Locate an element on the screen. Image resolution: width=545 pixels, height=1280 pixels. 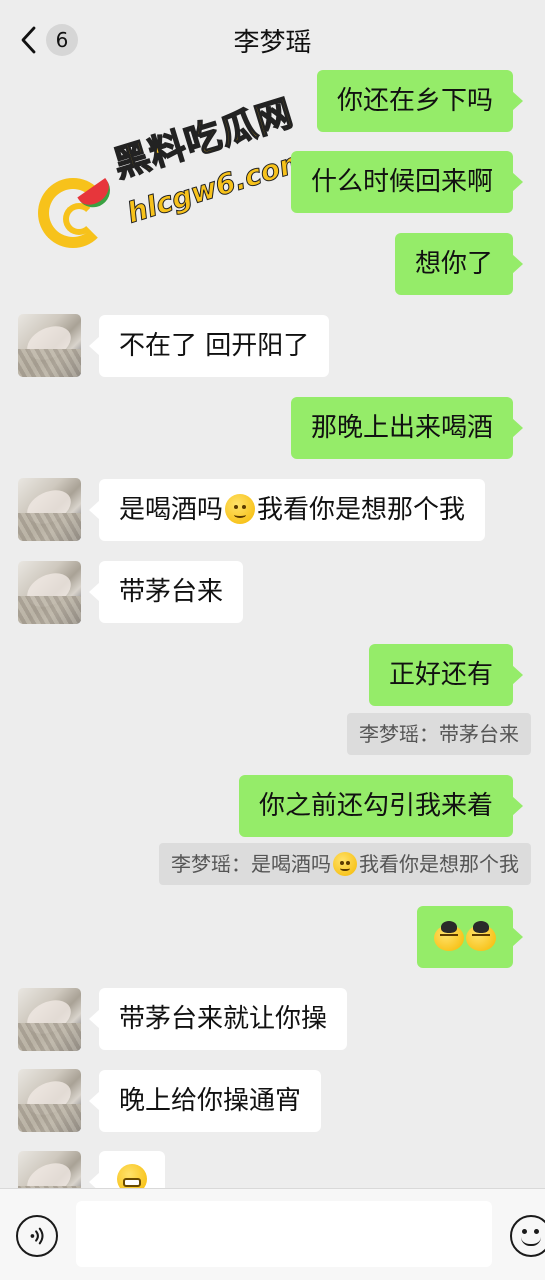
message-bubble-outgoing is located at coordinates (470, 937).